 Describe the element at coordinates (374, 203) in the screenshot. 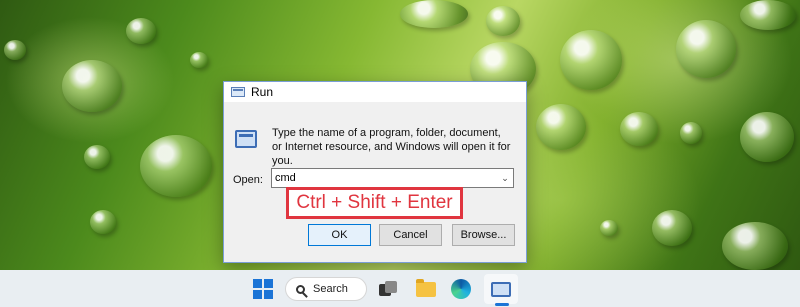

I see `shortcut-callout: Ctrl + Shift + Enter` at that location.